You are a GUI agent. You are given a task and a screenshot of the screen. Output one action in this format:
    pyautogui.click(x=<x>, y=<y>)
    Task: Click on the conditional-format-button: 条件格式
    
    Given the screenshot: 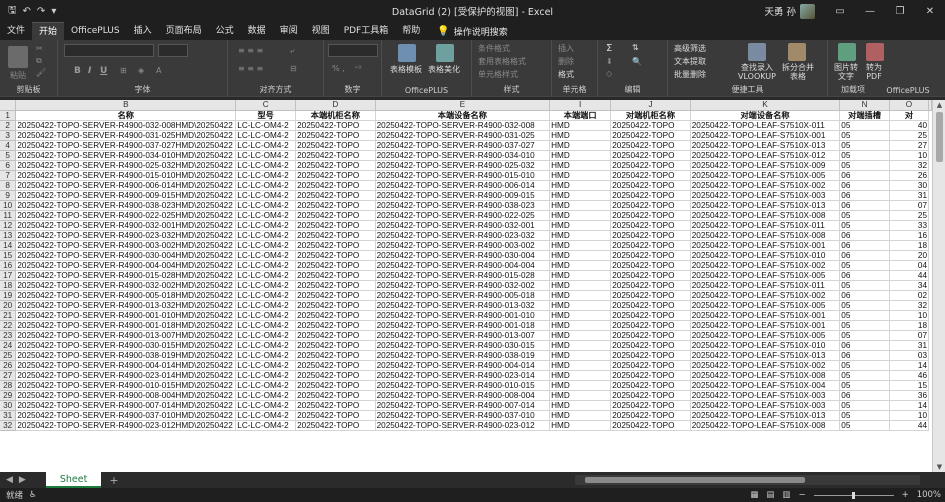 What is the action you would take?
    pyautogui.click(x=494, y=48)
    